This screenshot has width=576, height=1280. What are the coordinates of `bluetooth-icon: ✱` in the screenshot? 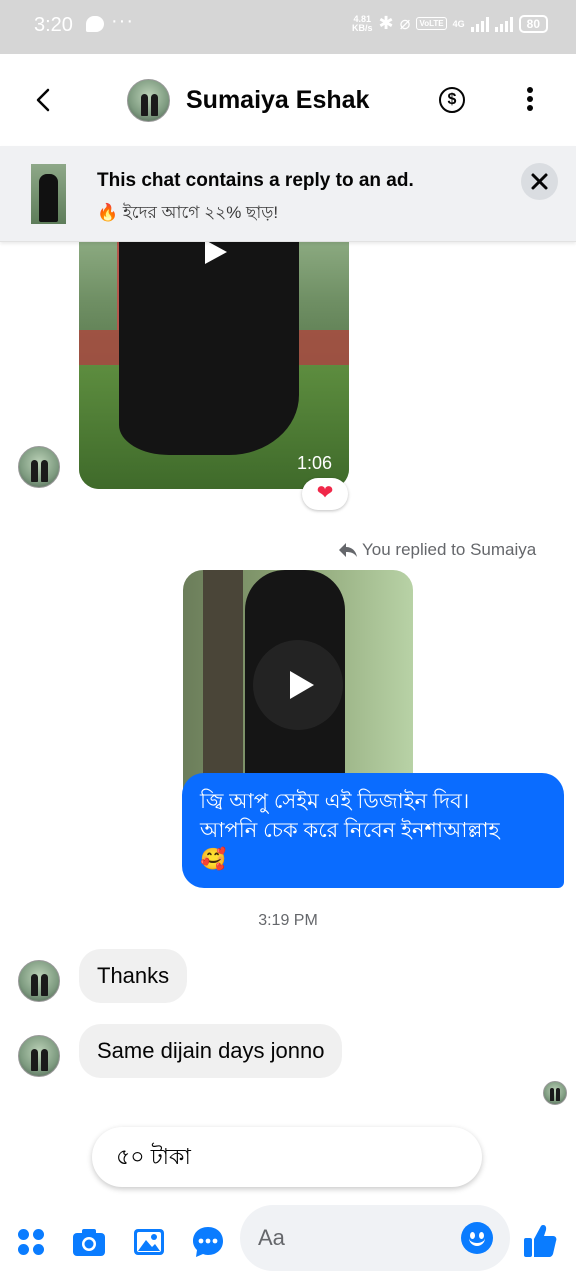 It's located at (386, 23).